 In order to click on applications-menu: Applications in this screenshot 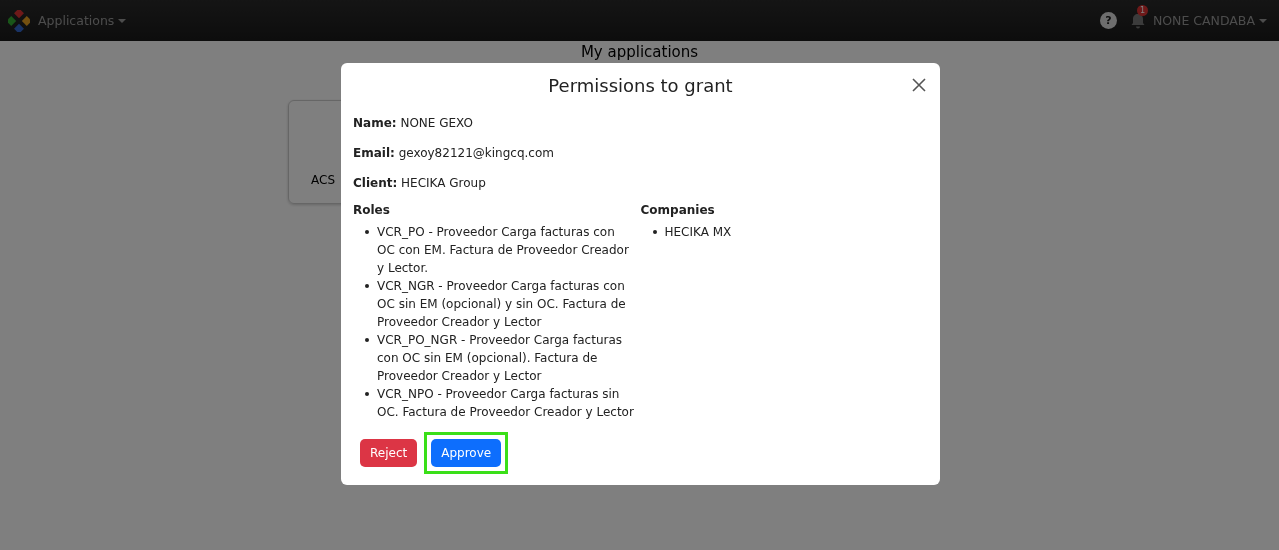, I will do `click(82, 20)`.